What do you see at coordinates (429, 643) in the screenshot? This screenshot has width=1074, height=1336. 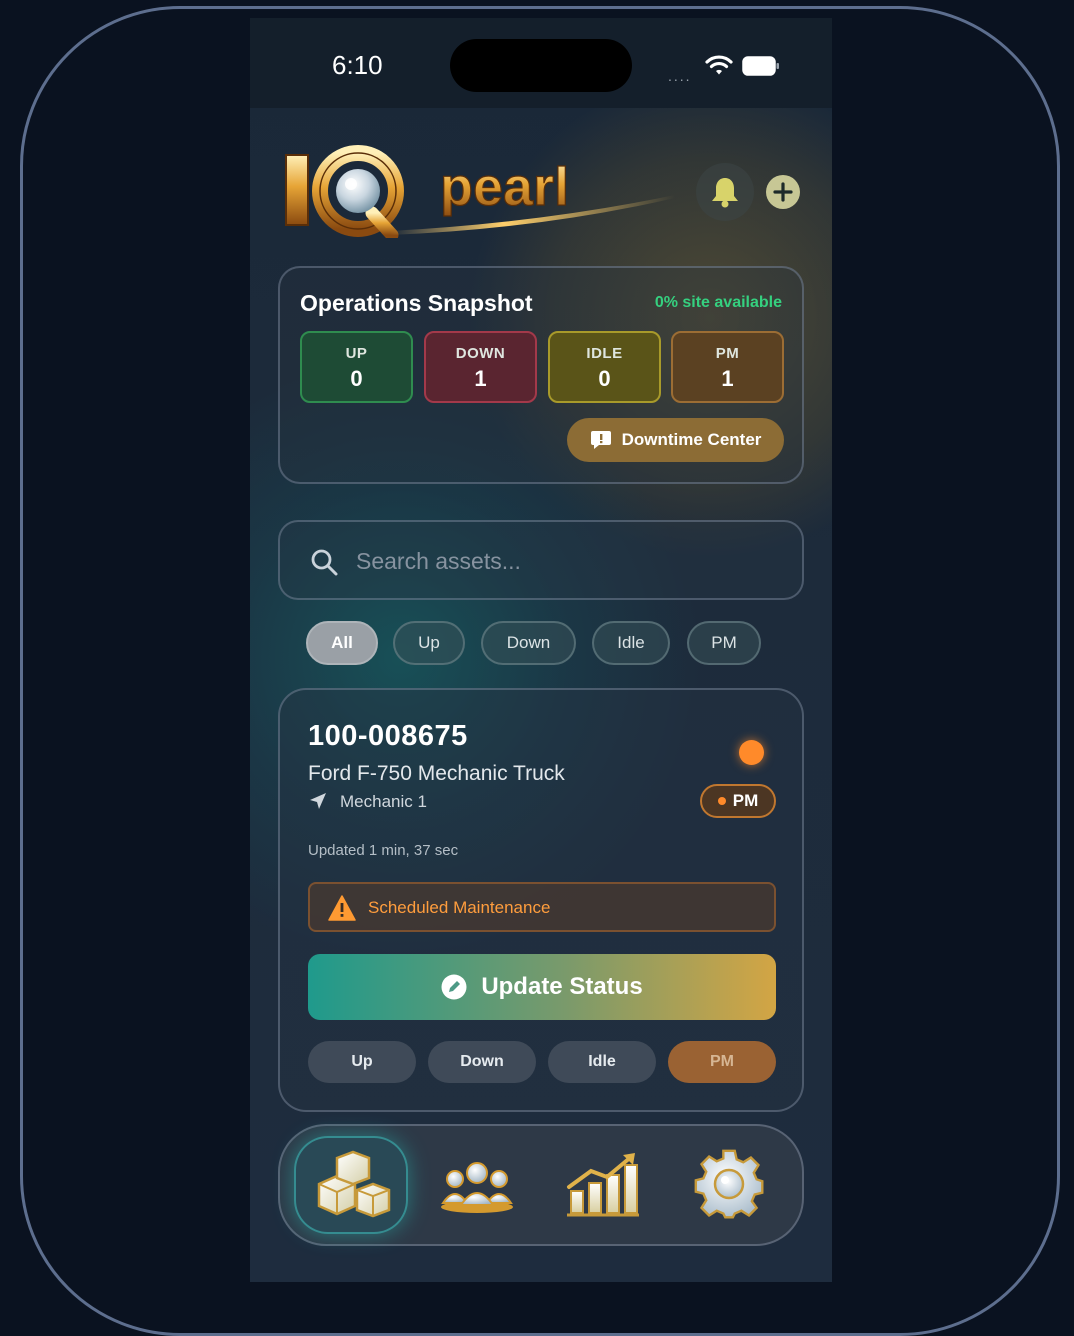 I see `filter-chip-up: Up` at bounding box center [429, 643].